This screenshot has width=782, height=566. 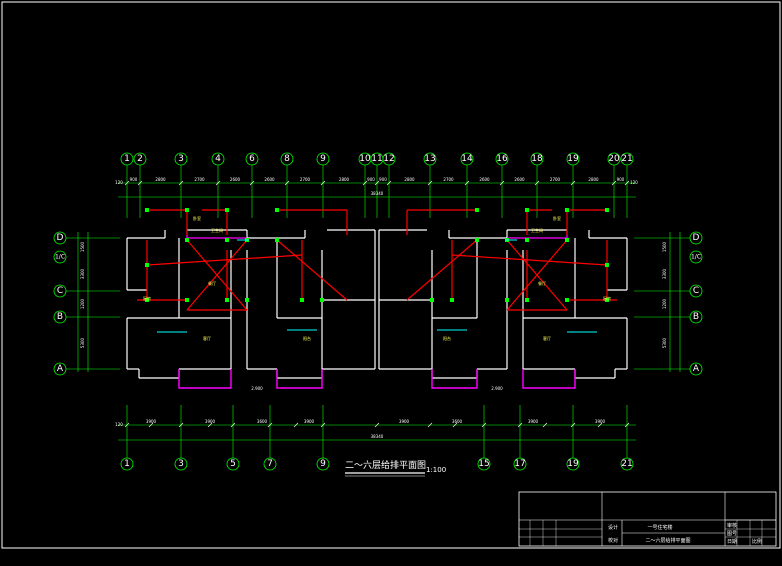 What do you see at coordinates (613, 527) in the screenshot?
I see `title-block-label-design: 设计` at bounding box center [613, 527].